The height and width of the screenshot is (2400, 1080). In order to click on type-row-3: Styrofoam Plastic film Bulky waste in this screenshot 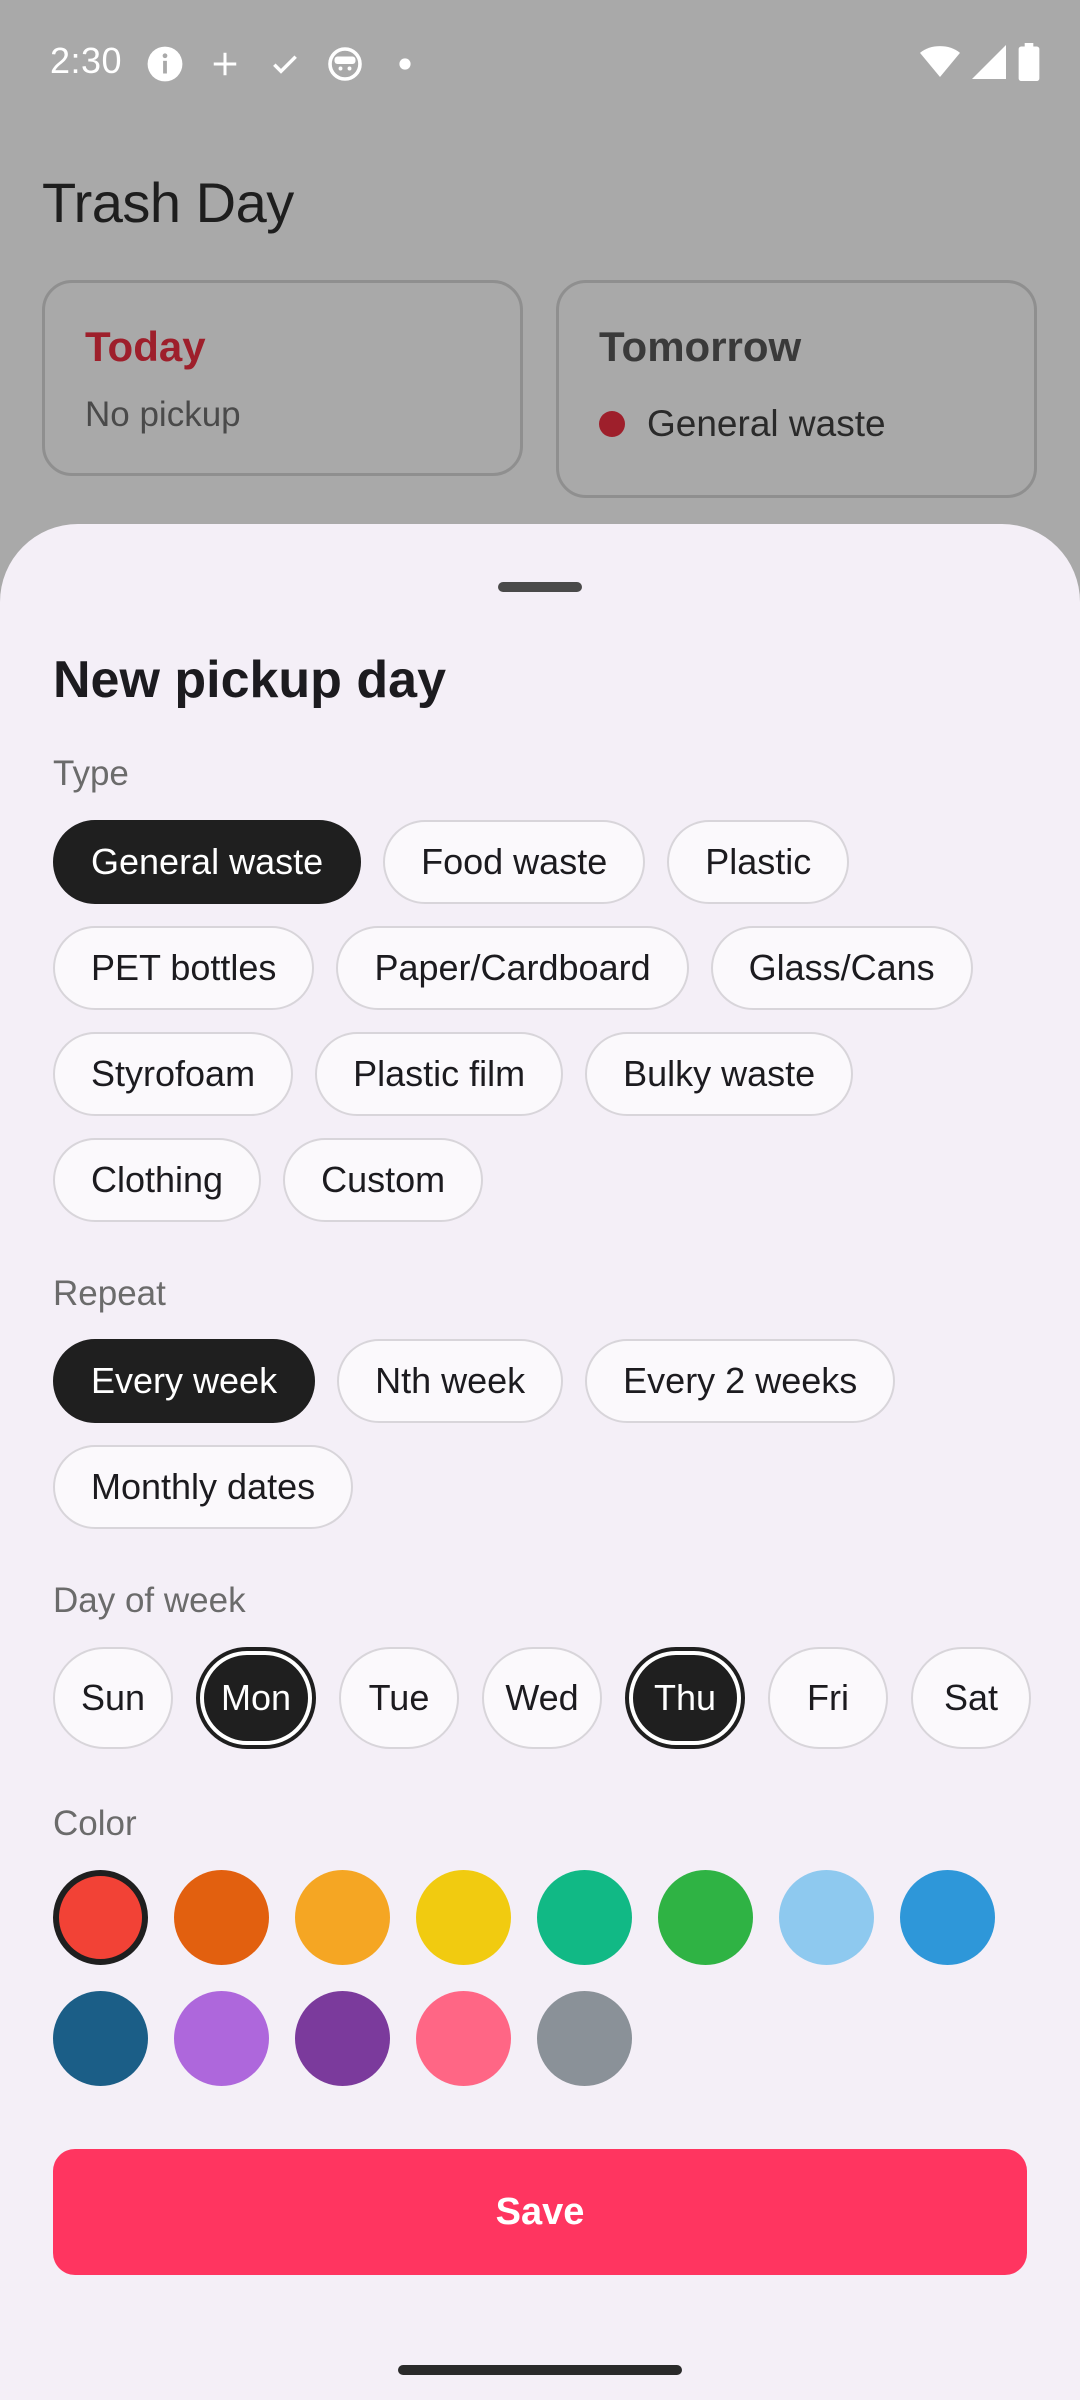, I will do `click(453, 1074)`.